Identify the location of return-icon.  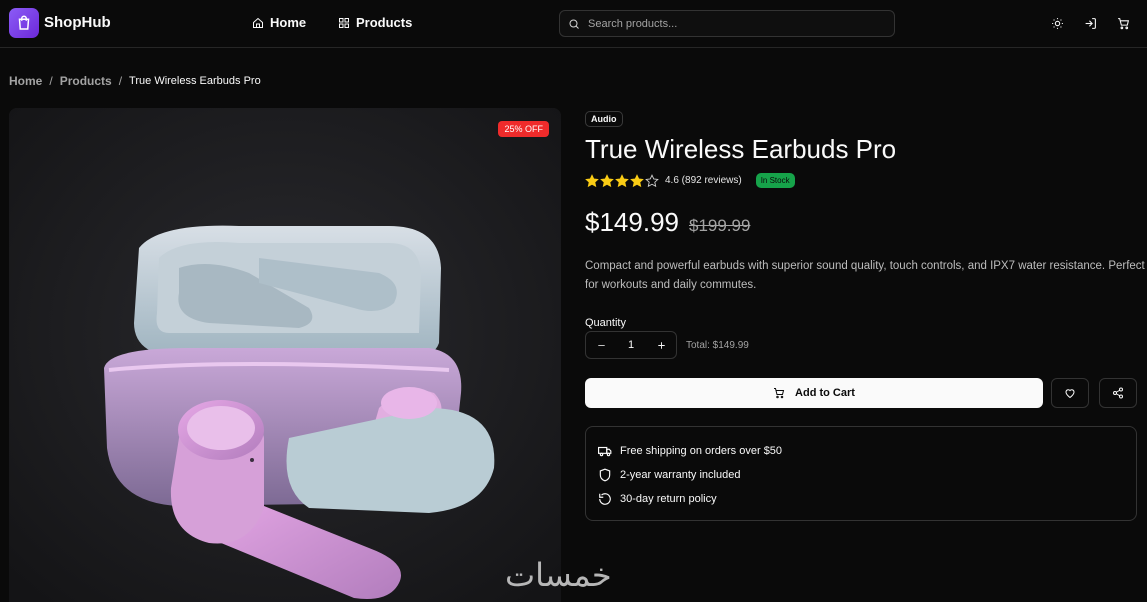
(605, 499).